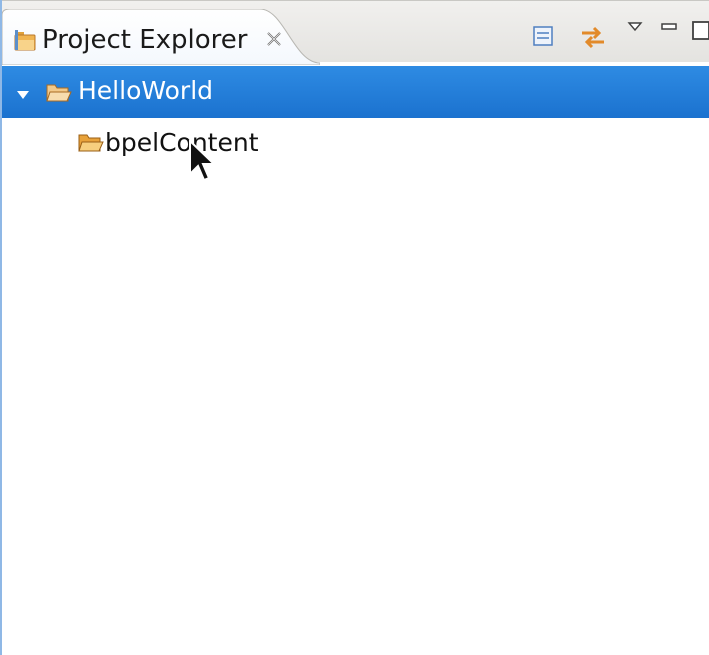 The image size is (709, 655). Describe the element at coordinates (26, 41) in the screenshot. I see `project-explorer-icon` at that location.